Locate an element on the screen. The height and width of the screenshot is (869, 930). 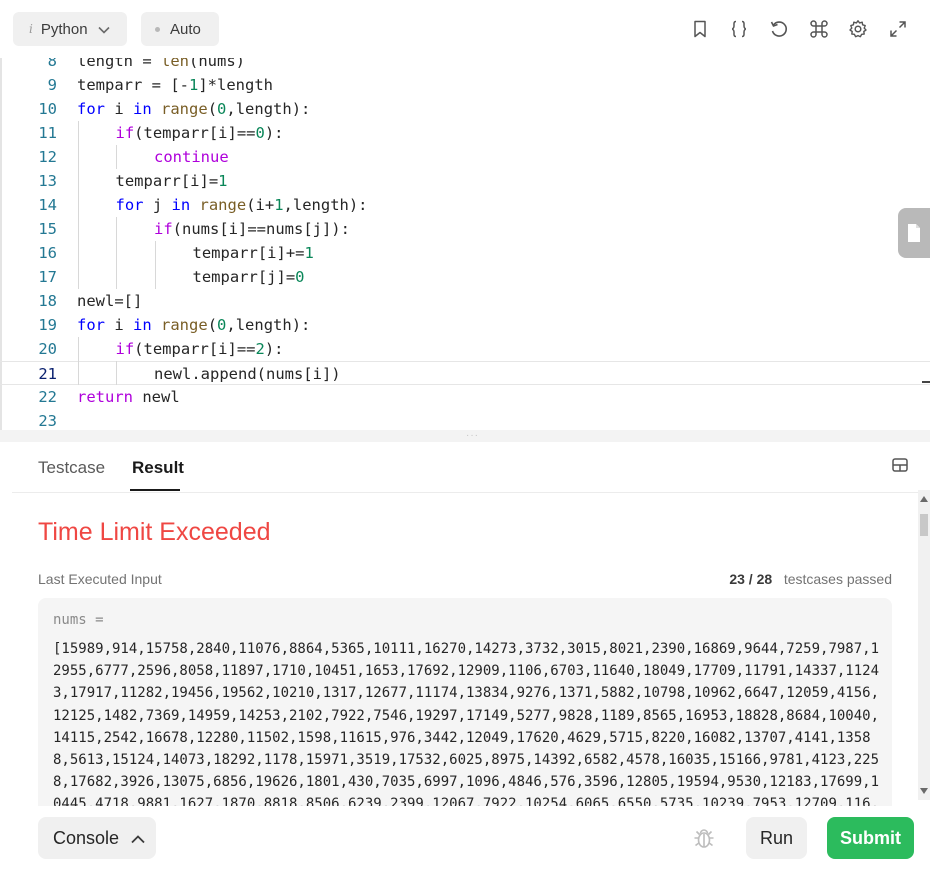
console-button: Console is located at coordinates (97, 838).